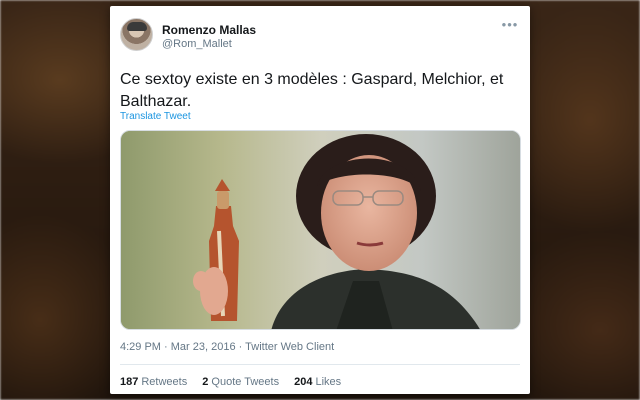 The width and height of the screenshot is (640, 400). I want to click on author-name: Romenzo Mallas, so click(209, 30).